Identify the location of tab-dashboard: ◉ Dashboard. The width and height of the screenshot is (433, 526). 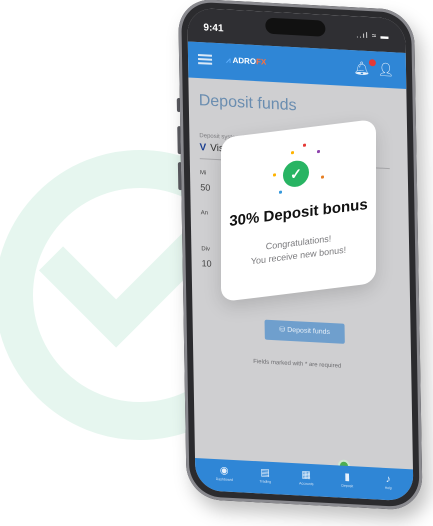
(224, 474).